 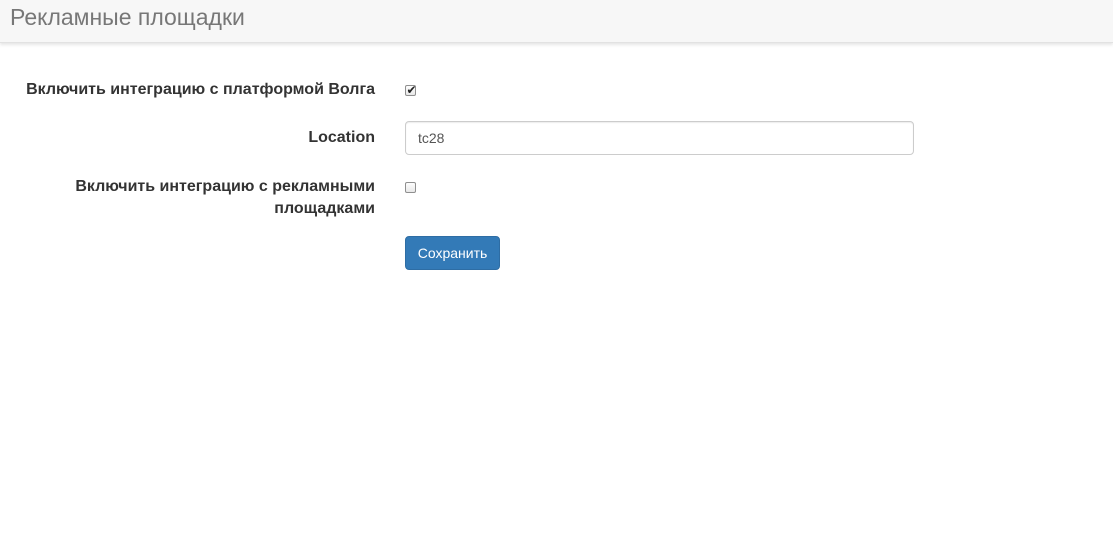 I want to click on save-button: Сохранить, so click(x=452, y=253).